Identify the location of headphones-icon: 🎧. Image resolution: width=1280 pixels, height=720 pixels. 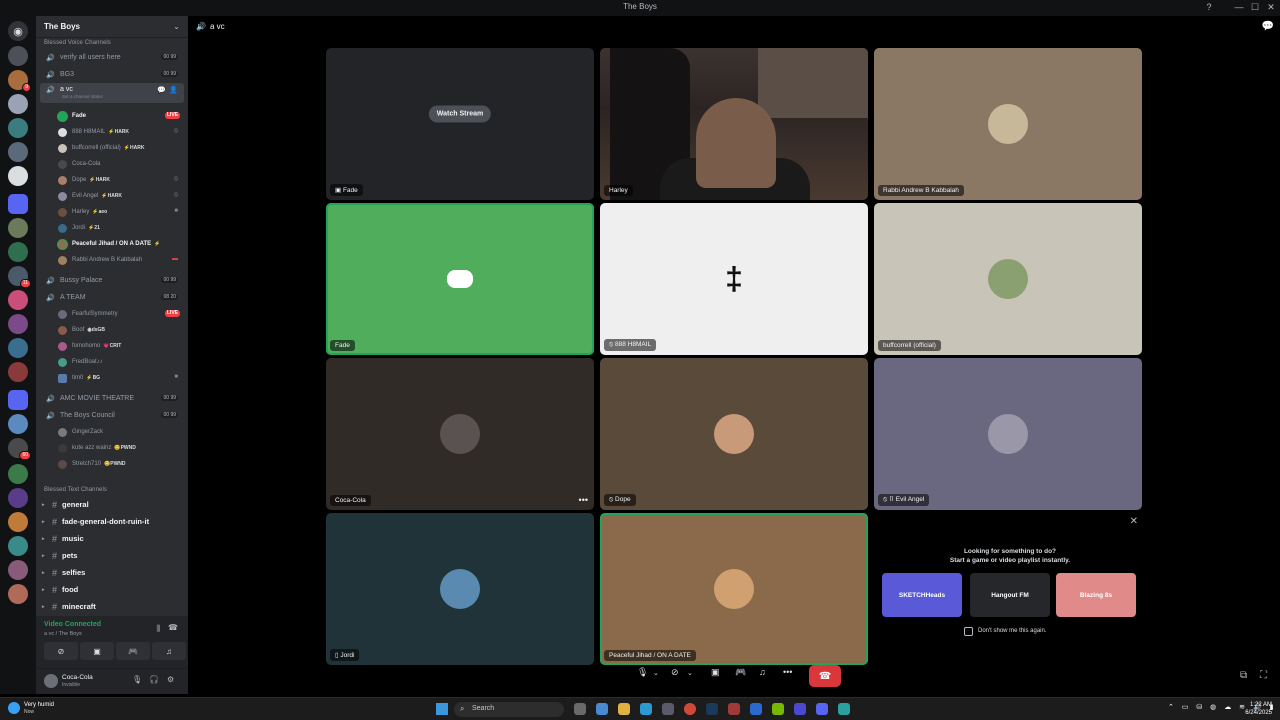
(154, 679).